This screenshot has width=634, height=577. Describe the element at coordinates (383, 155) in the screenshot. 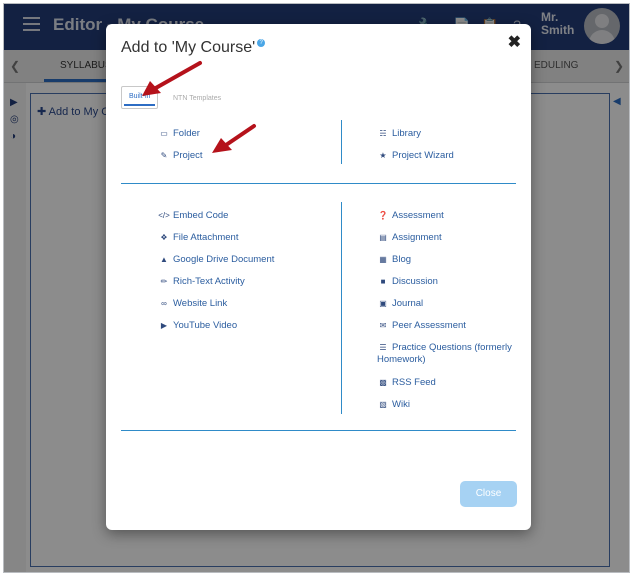

I see `star-icon: ★` at that location.